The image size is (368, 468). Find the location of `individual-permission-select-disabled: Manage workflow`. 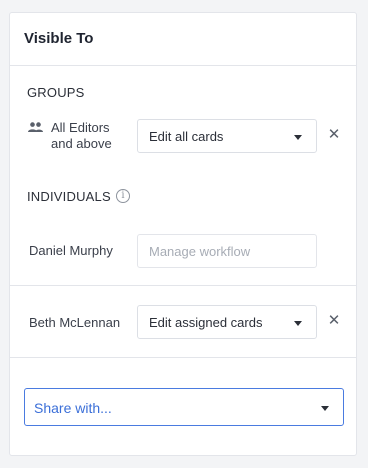

individual-permission-select-disabled: Manage workflow is located at coordinates (227, 251).